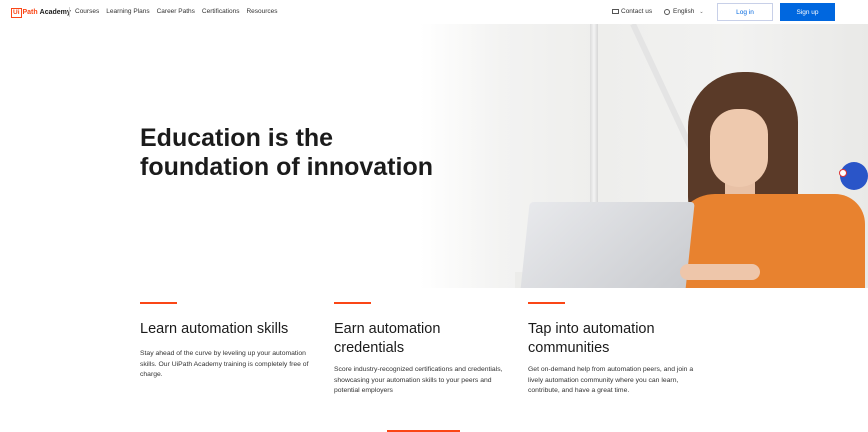 This screenshot has width=868, height=432. What do you see at coordinates (745, 12) in the screenshot?
I see `login-button: Log in` at bounding box center [745, 12].